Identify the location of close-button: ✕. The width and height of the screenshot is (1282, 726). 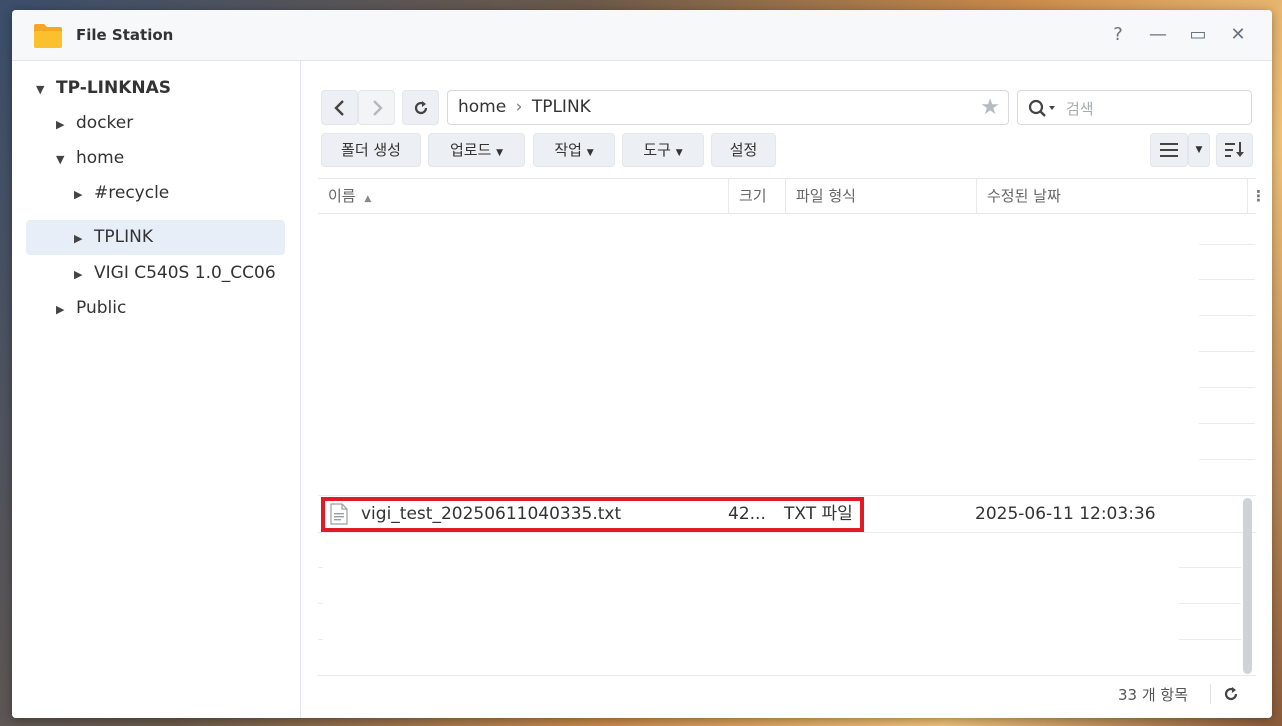
(1238, 35).